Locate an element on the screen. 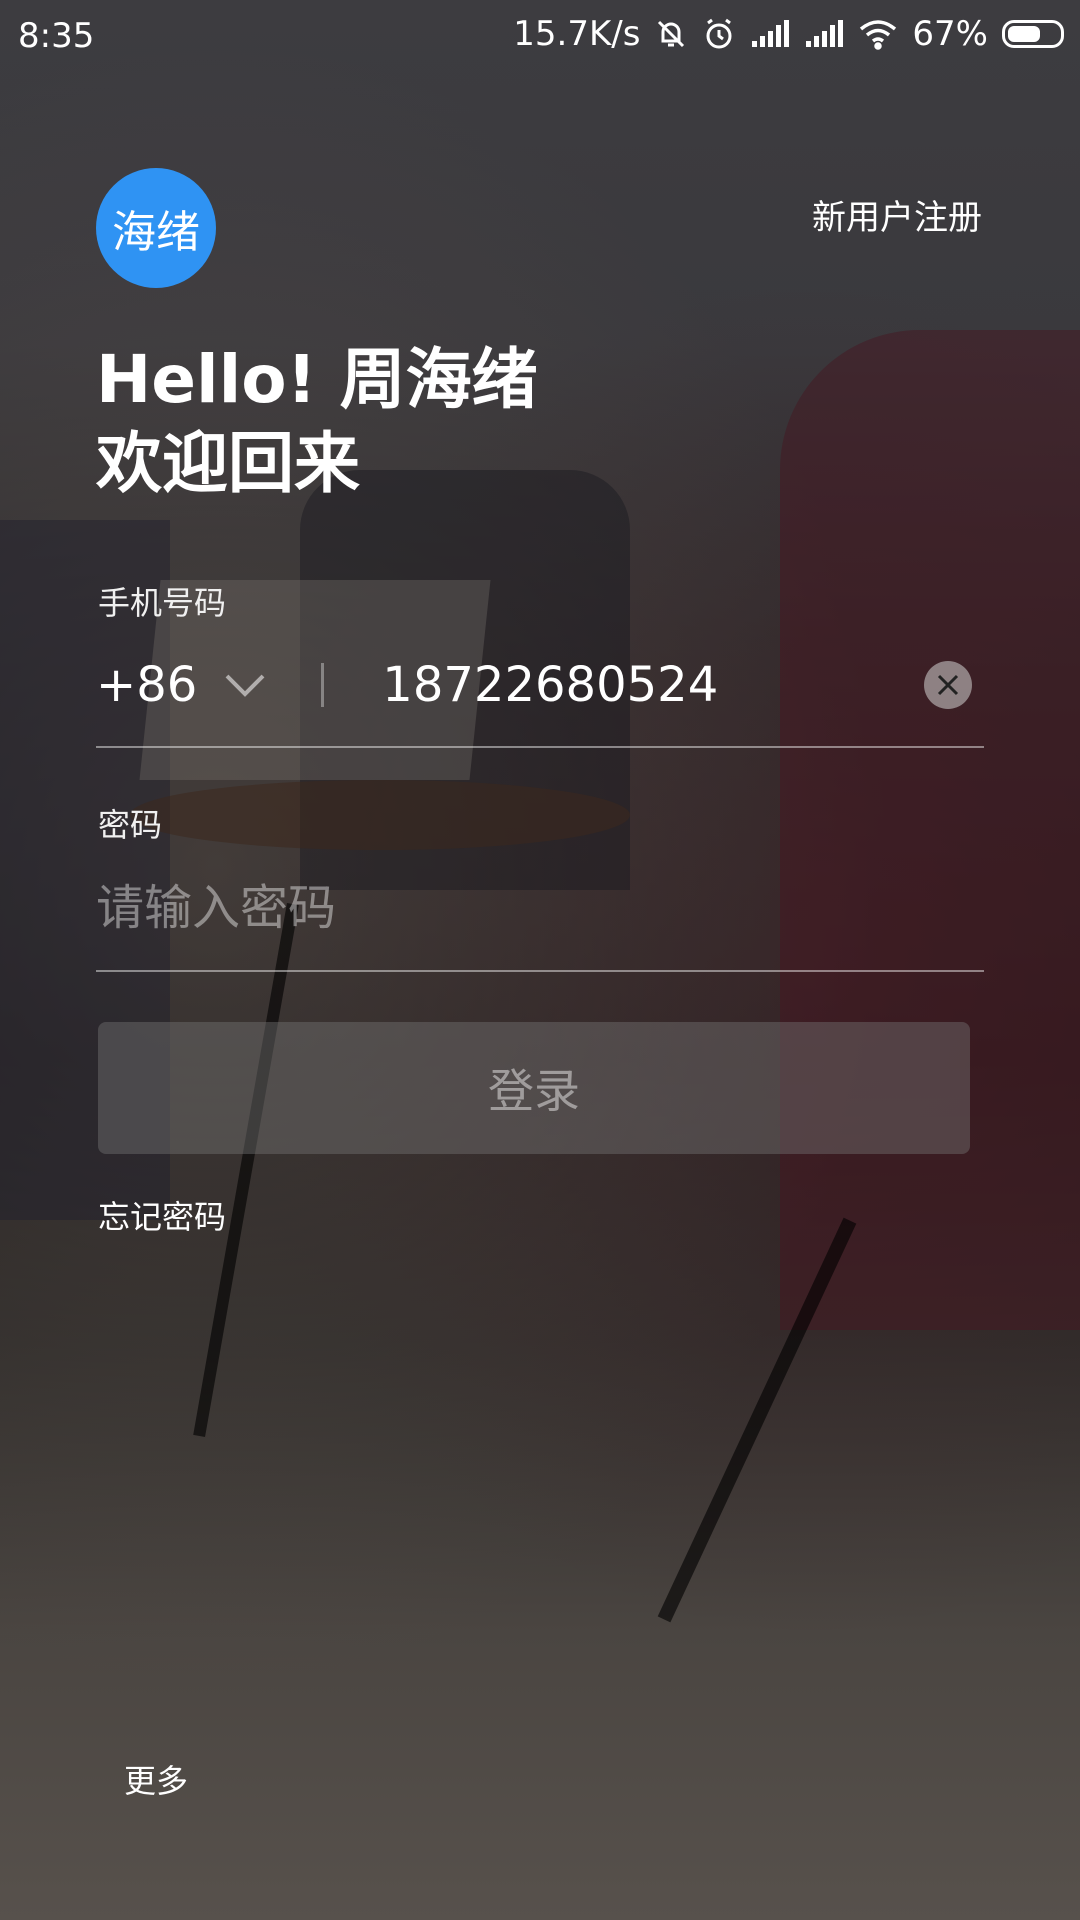  password-input is located at coordinates (540, 908).